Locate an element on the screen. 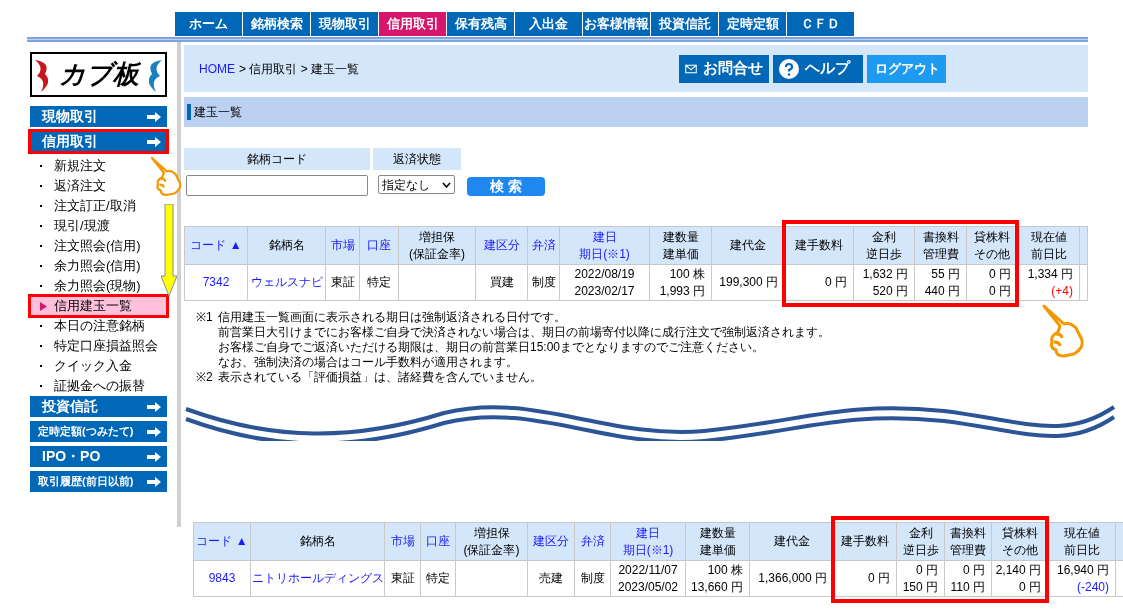 This screenshot has height=613, width=1123. code-input-field is located at coordinates (277, 185).